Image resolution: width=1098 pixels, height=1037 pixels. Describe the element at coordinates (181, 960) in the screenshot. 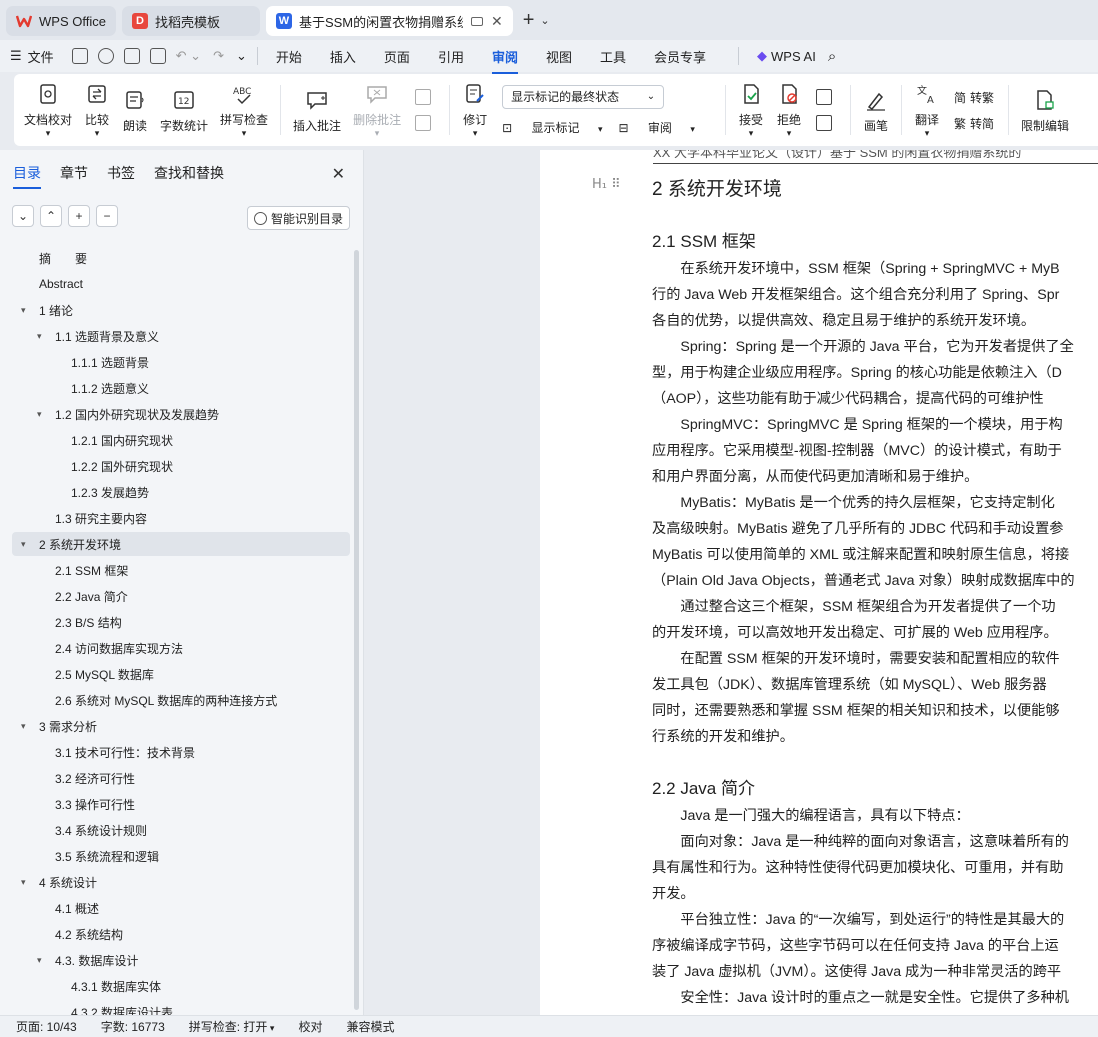

I see `outline-item: ▾ 4.3. 数据库设计` at that location.